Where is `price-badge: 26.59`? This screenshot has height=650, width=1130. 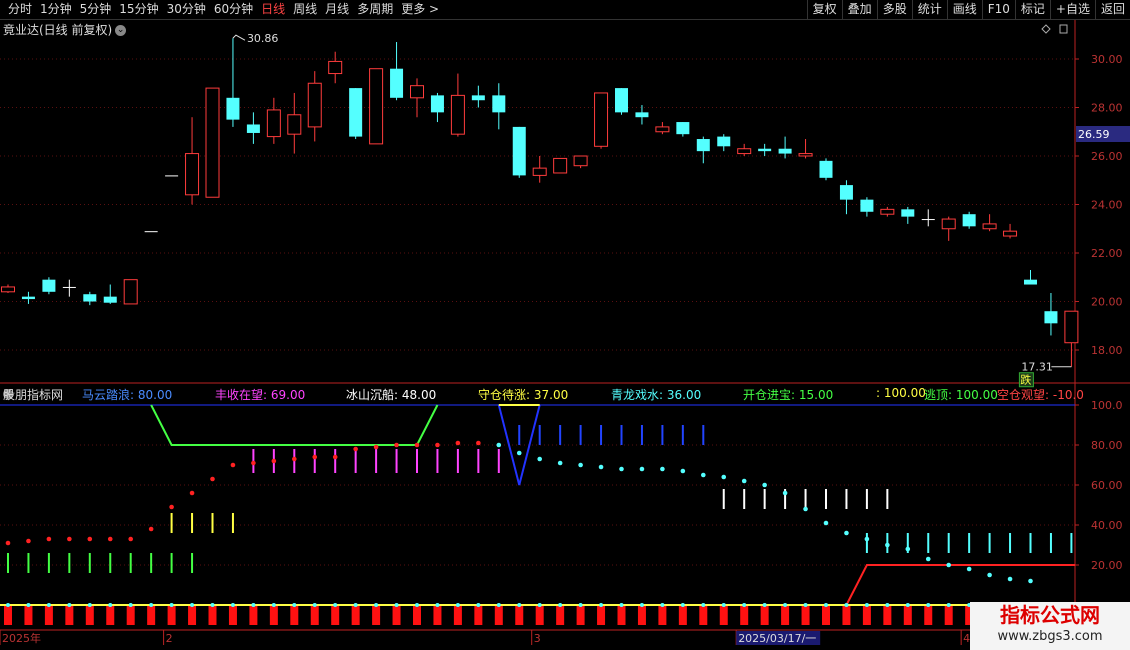
price-badge: 26.59 is located at coordinates (1094, 134).